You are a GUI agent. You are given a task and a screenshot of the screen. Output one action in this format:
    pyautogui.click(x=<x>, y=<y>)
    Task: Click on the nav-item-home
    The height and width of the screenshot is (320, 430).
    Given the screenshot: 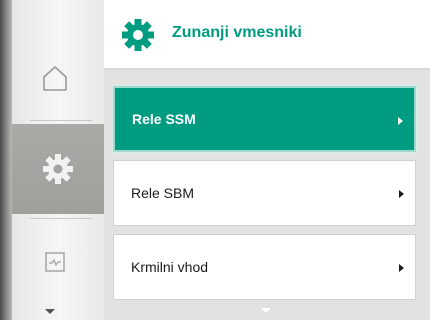 What is the action you would take?
    pyautogui.click(x=55, y=78)
    